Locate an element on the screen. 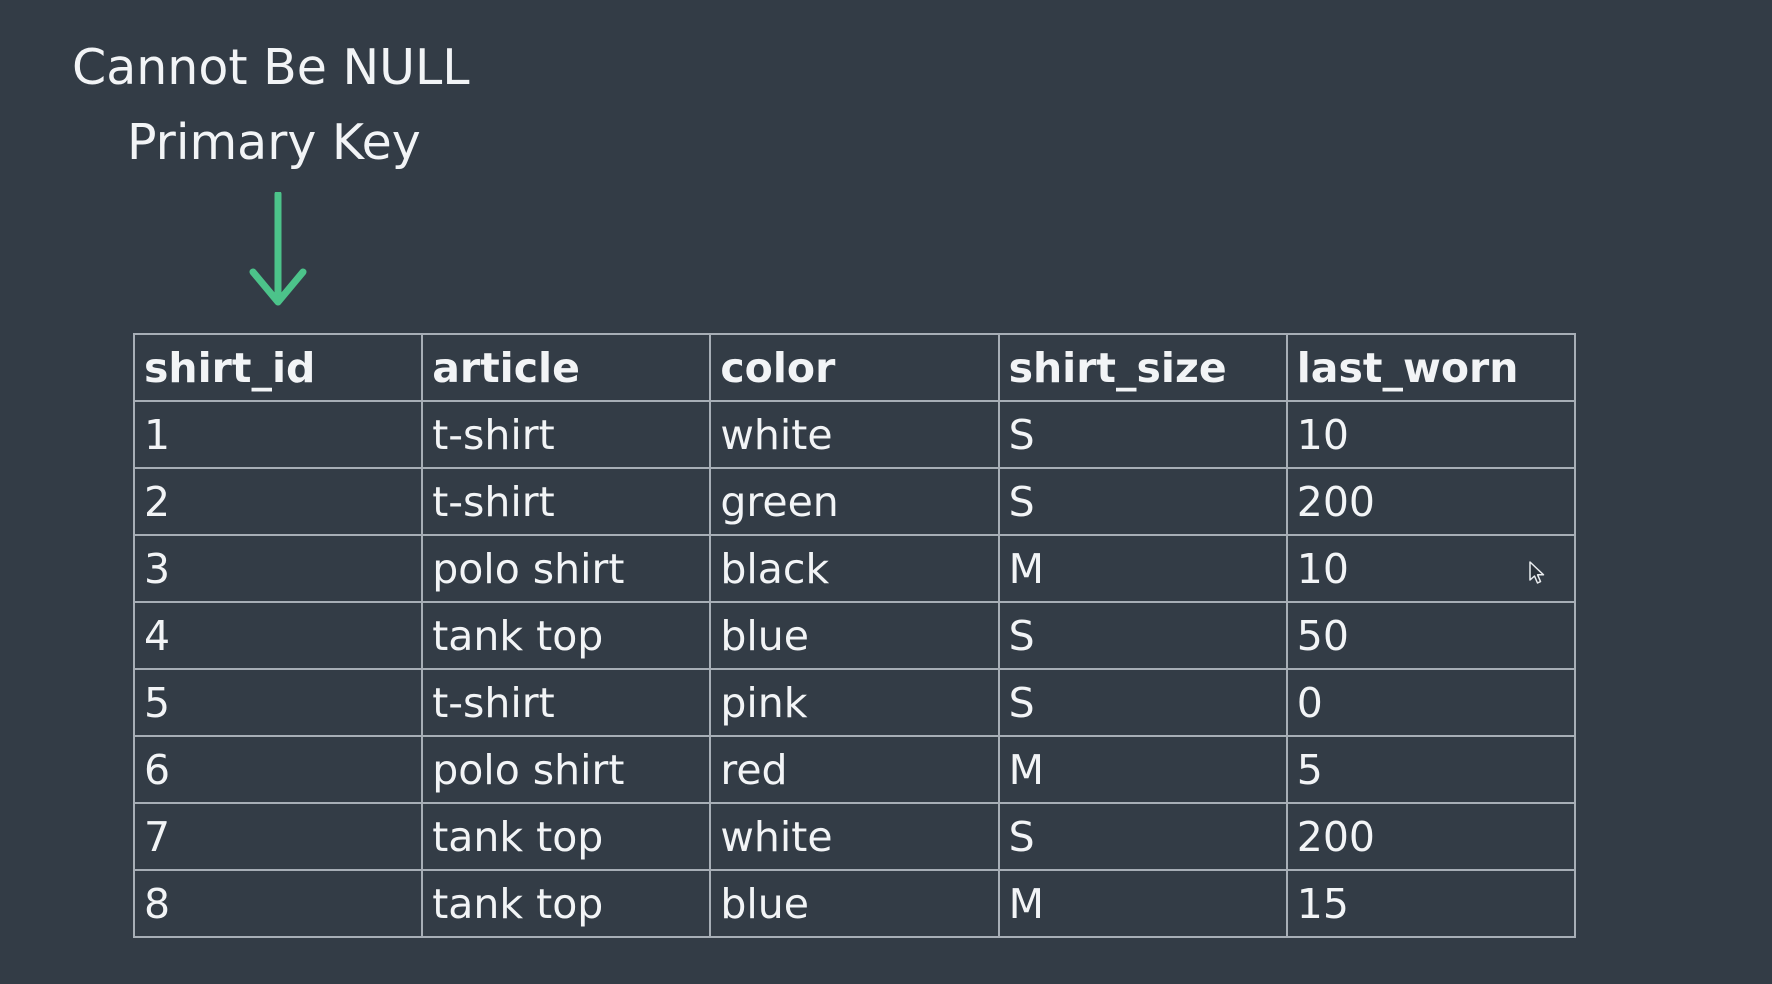  cell-color: red is located at coordinates (854, 769).